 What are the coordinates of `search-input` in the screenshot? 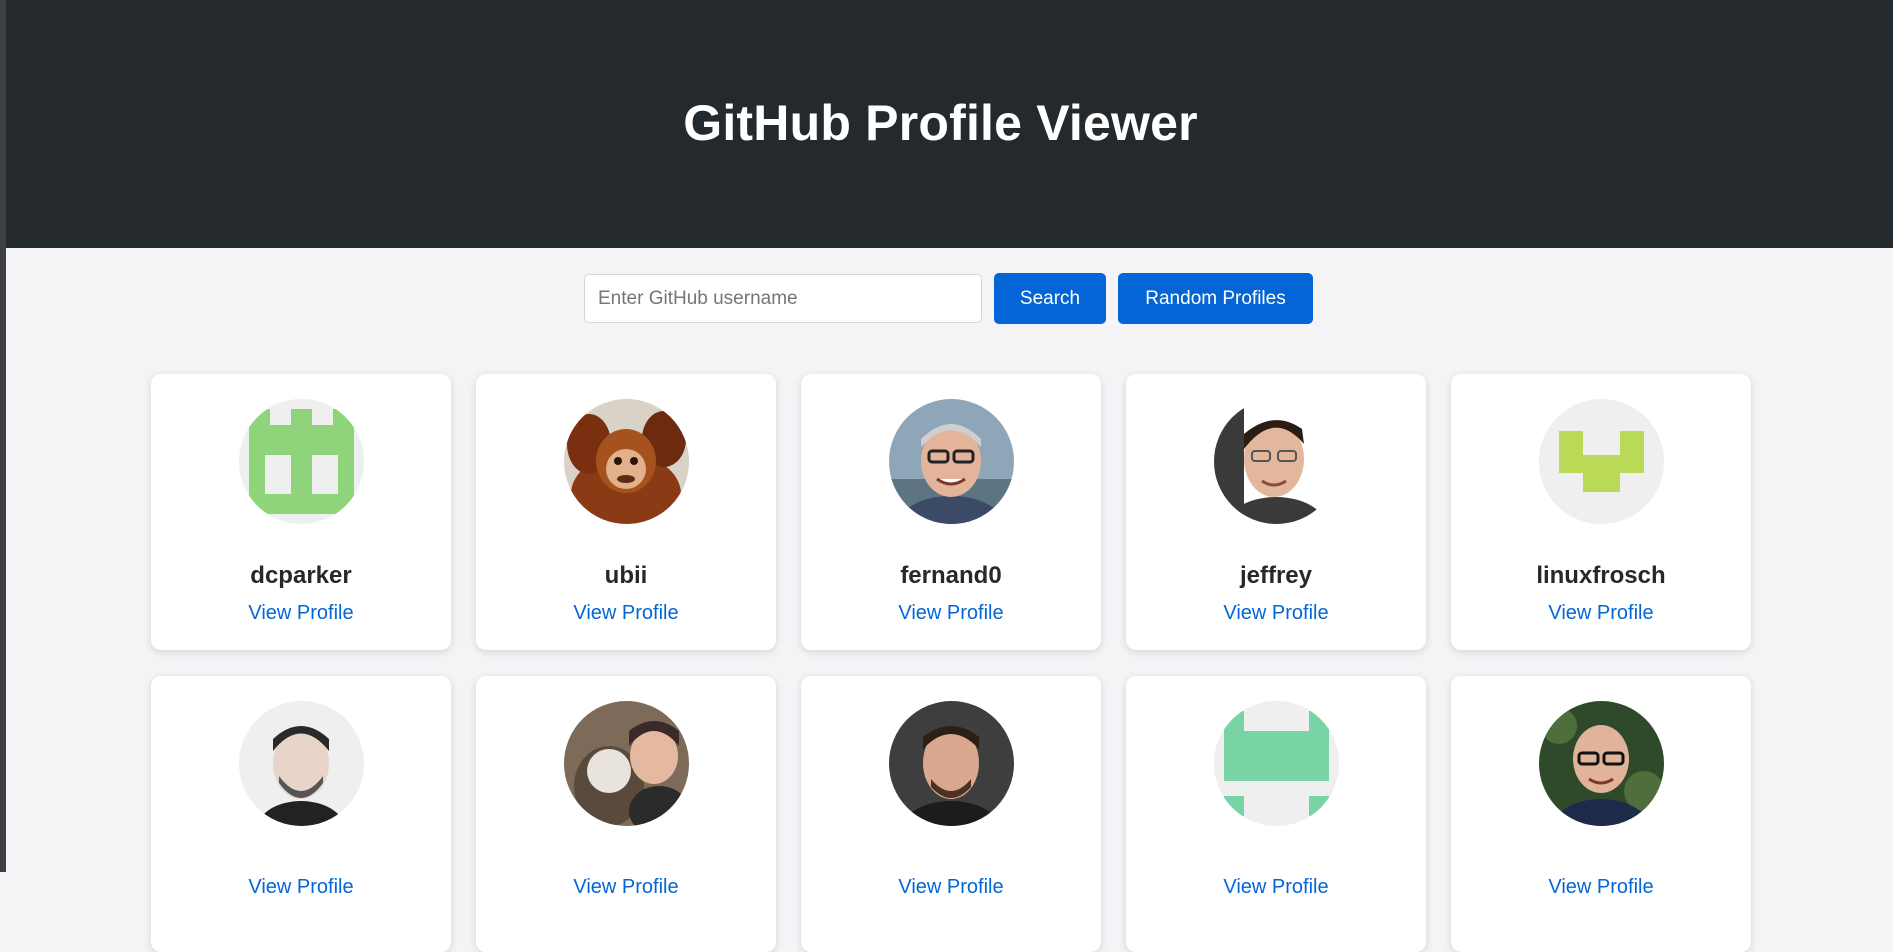 It's located at (783, 298).